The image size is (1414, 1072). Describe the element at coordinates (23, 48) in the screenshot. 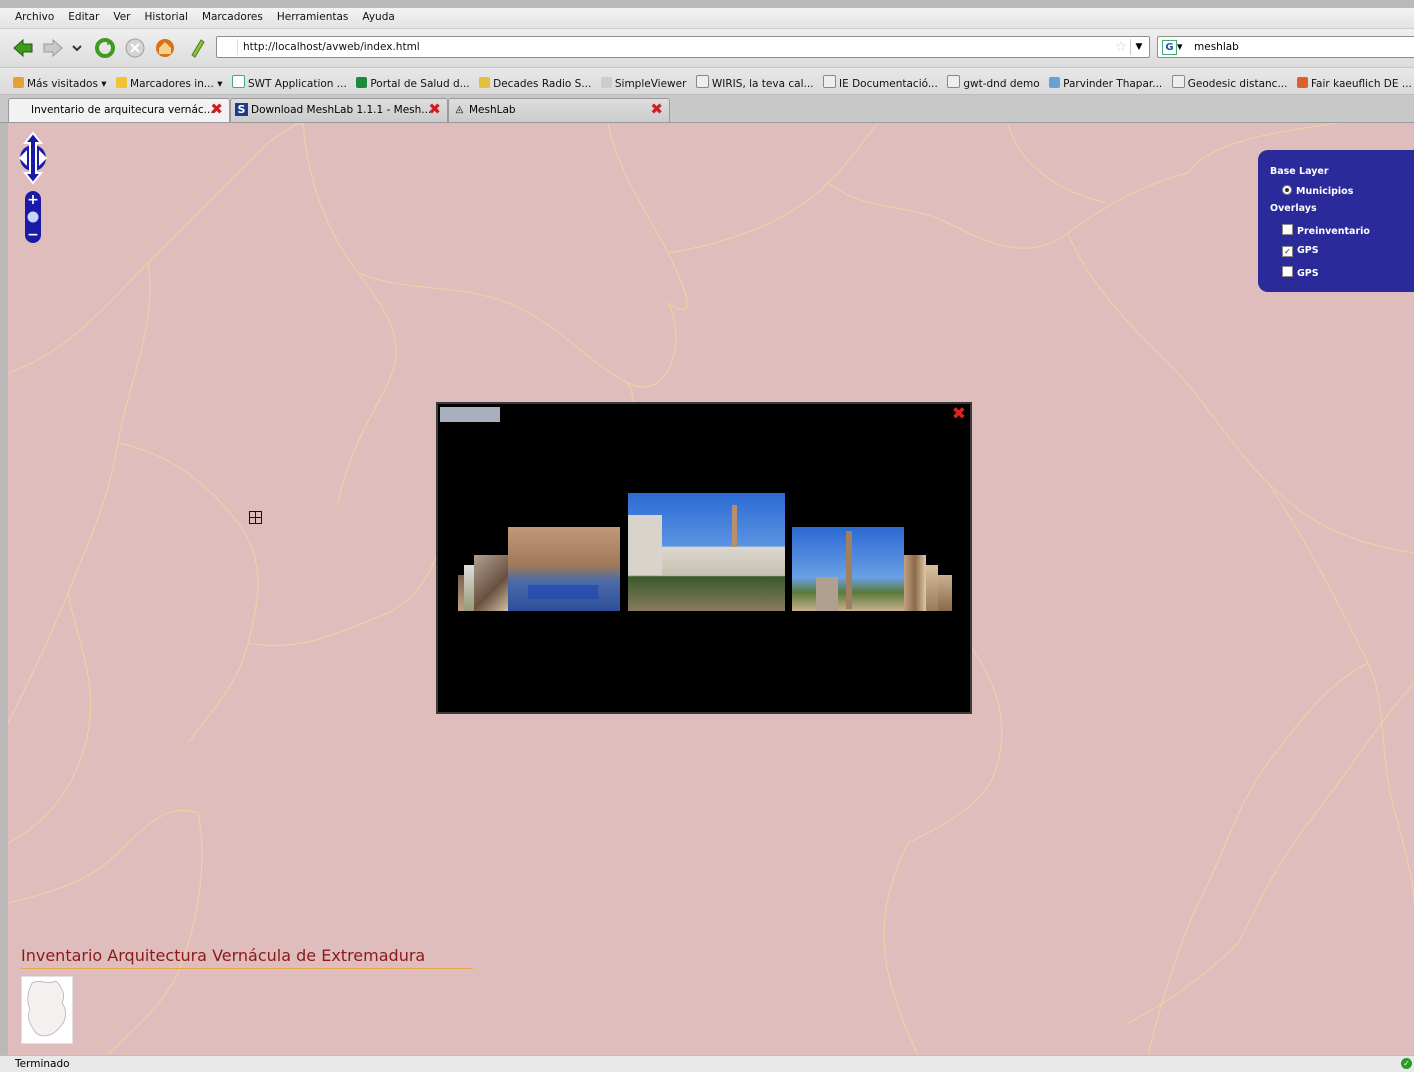

I see `back-button` at that location.